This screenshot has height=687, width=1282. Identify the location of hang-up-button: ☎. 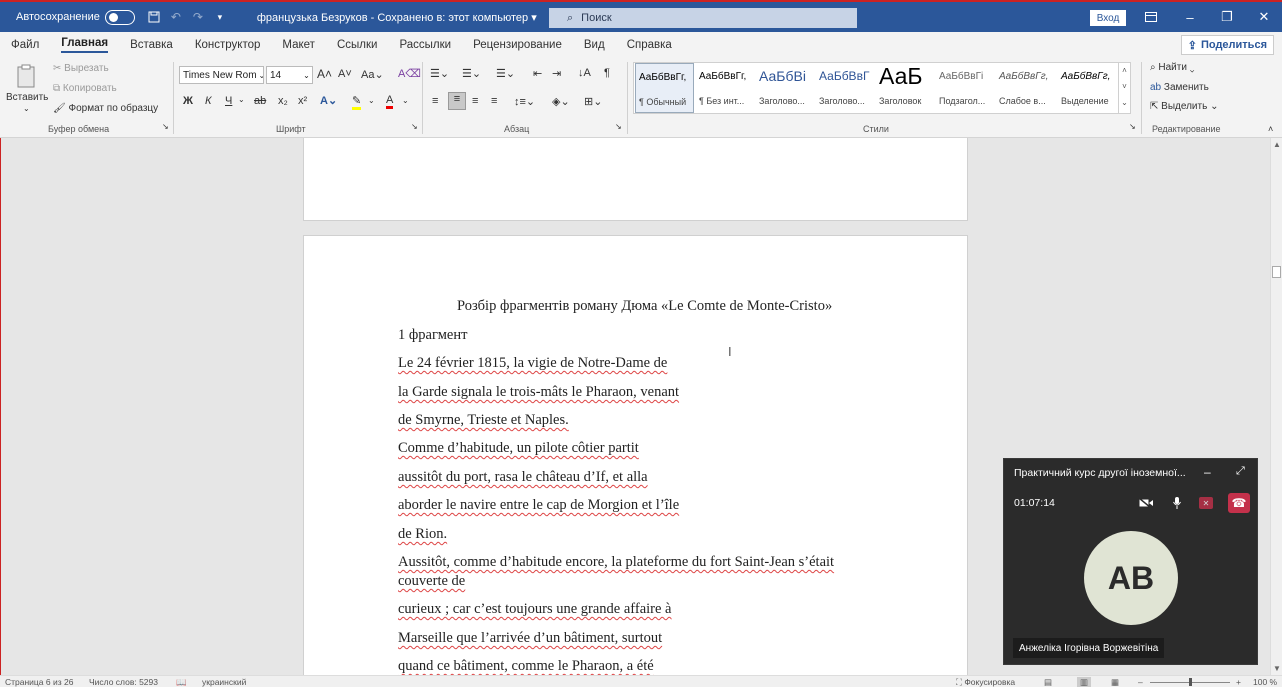
(1239, 503).